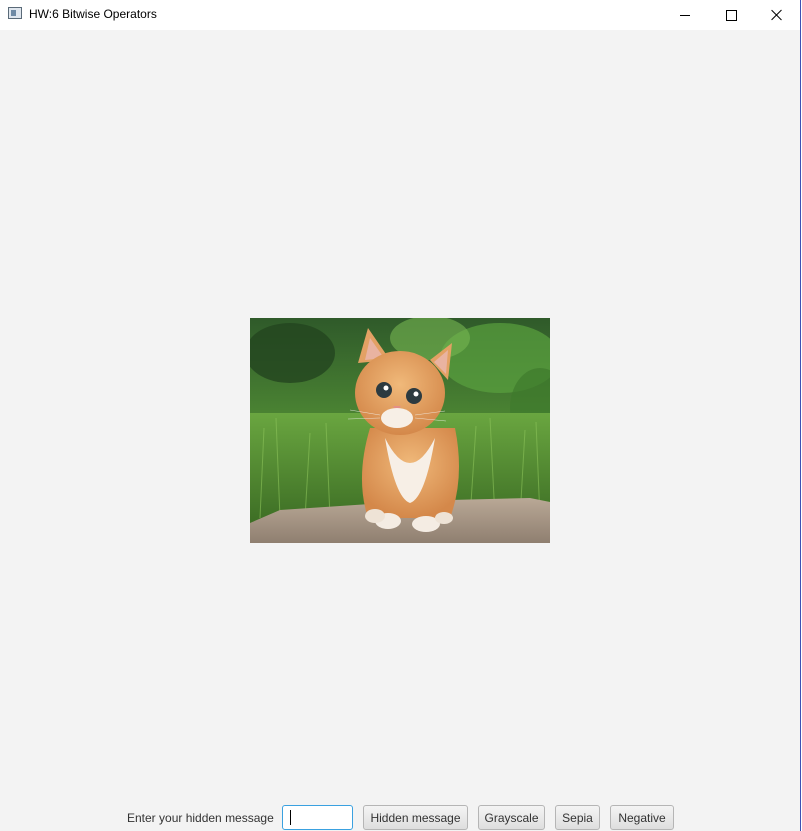  Describe the element at coordinates (415, 817) in the screenshot. I see `hidden-message-button: Hidden message` at that location.